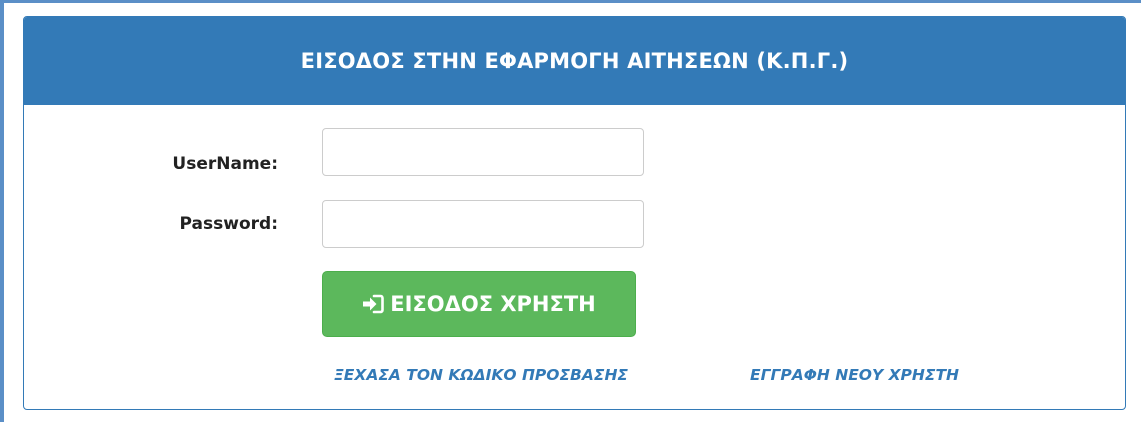 This screenshot has height=422, width=1141. Describe the element at coordinates (483, 152) in the screenshot. I see `username-input` at that location.